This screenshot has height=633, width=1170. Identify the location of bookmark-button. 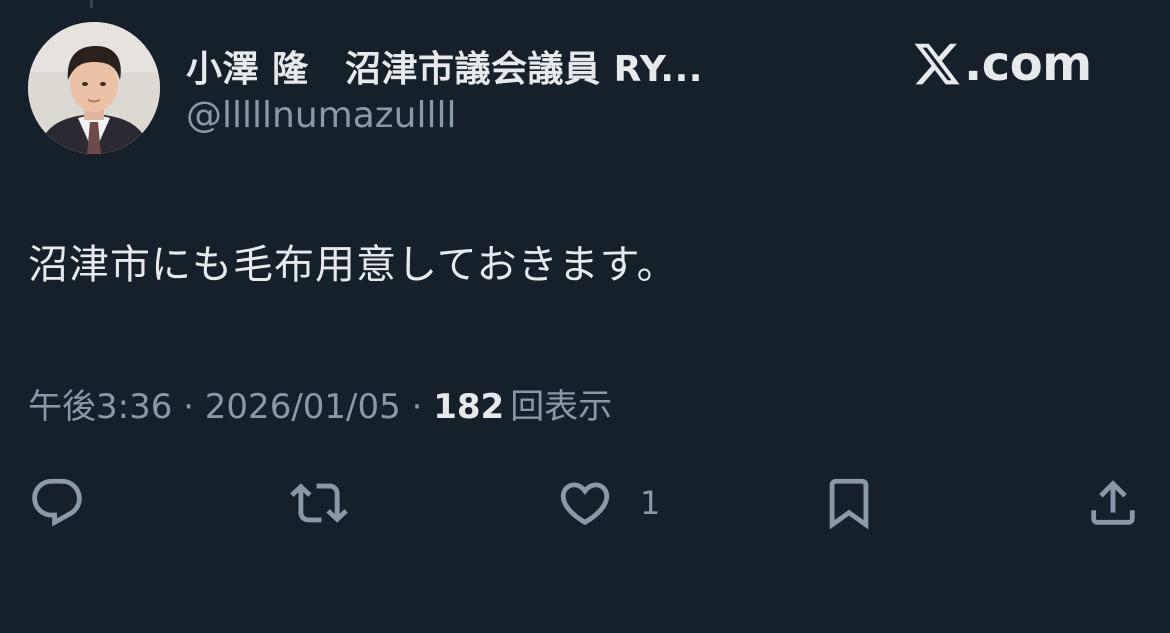
(849, 503).